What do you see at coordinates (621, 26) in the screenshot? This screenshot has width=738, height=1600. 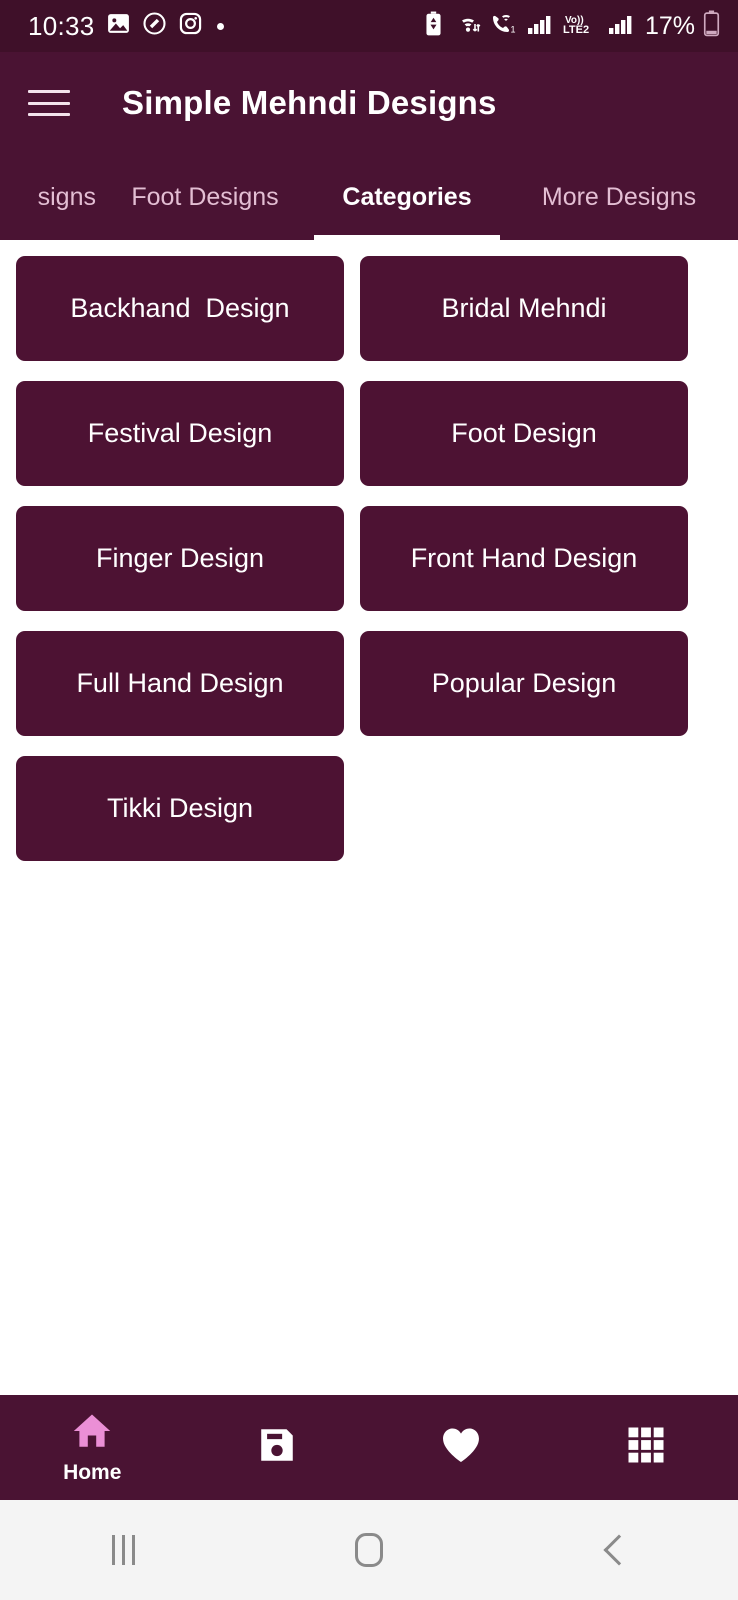 I see `signal-bars-2-icon` at bounding box center [621, 26].